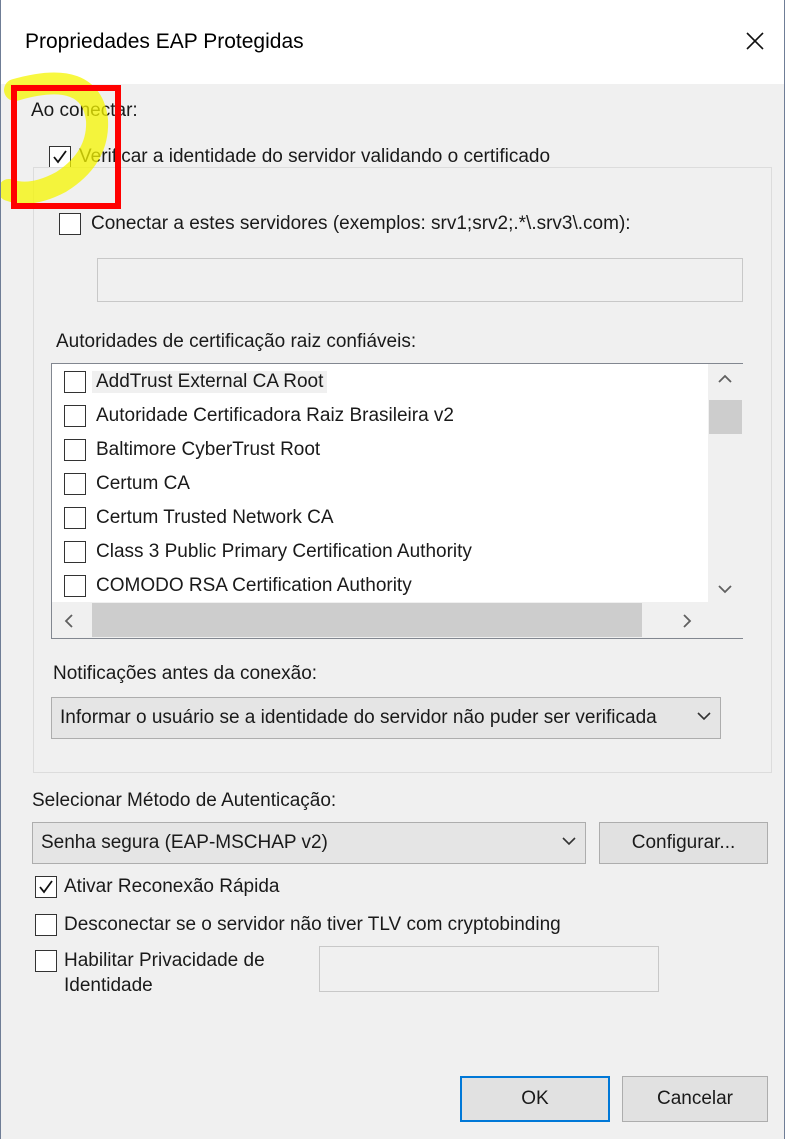 This screenshot has width=785, height=1139. Describe the element at coordinates (215, 517) in the screenshot. I see `authority-label: Certum Trusted Network CA` at that location.